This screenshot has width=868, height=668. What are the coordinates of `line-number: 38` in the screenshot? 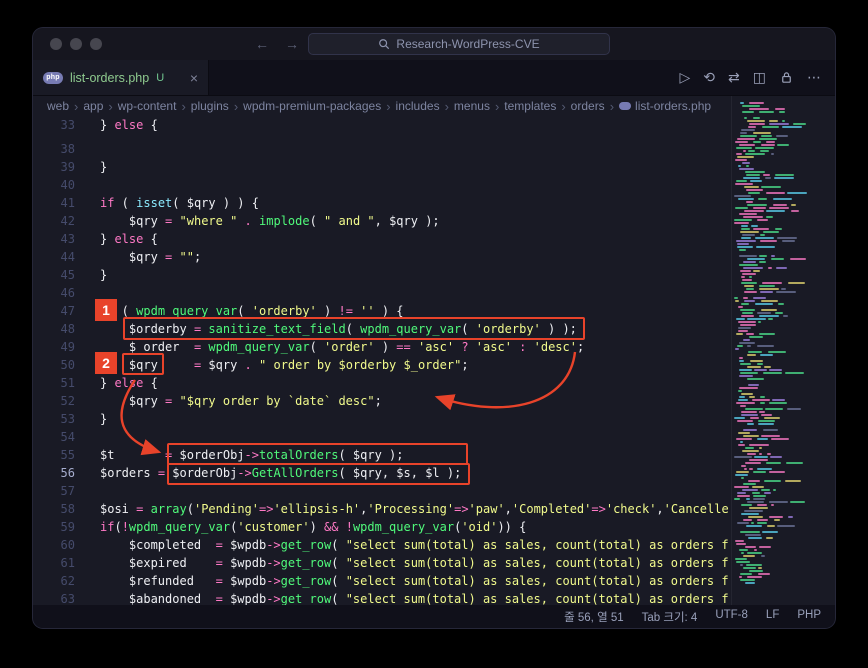 It's located at (67, 149).